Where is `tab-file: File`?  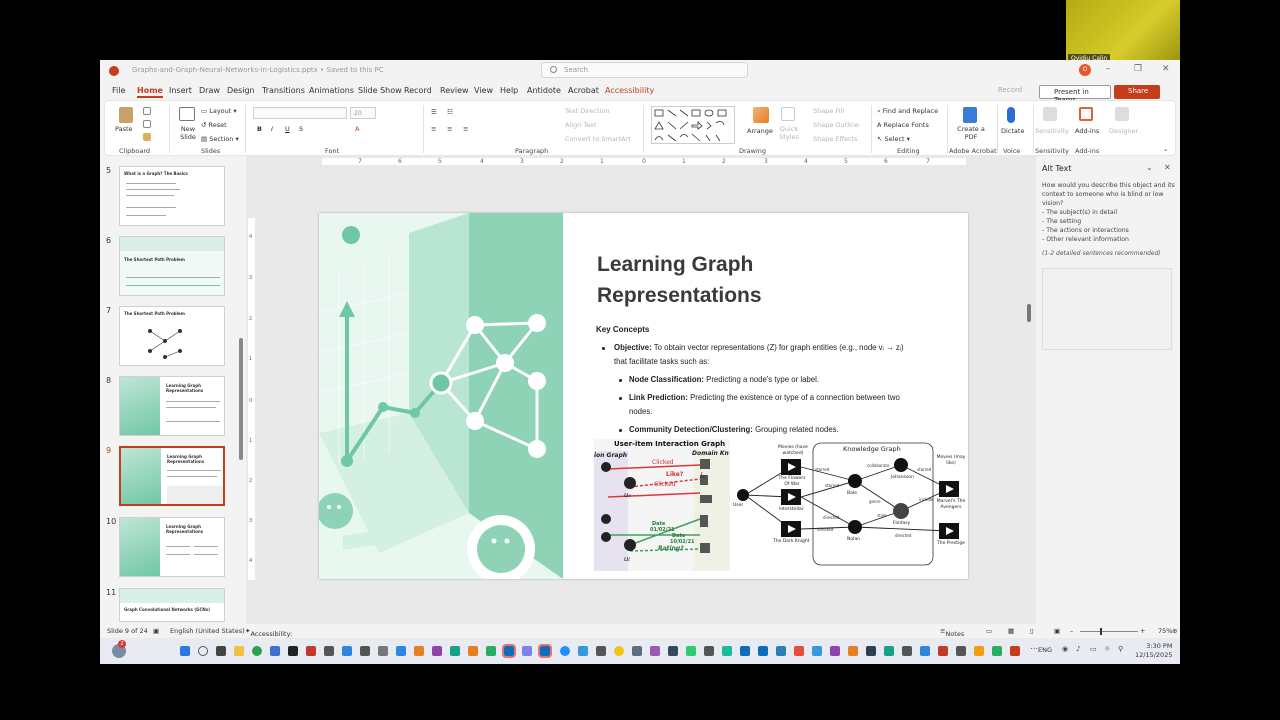 tab-file: File is located at coordinates (118, 90).